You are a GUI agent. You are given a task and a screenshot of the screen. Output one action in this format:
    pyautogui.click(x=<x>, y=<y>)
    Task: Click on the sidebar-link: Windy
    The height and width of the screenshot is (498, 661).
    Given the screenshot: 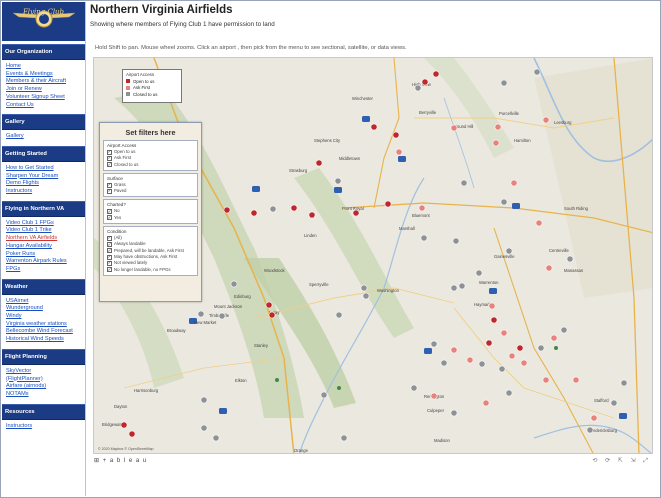 What is the action you would take?
    pyautogui.click(x=44, y=317)
    